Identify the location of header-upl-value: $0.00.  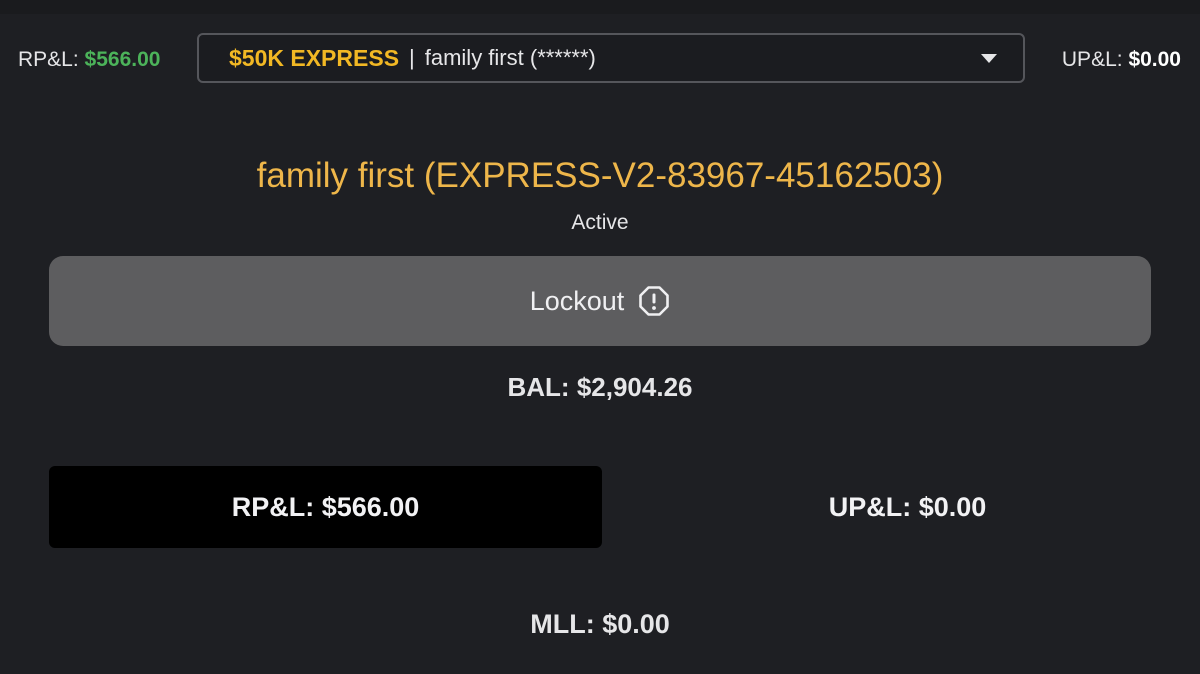
(1154, 59).